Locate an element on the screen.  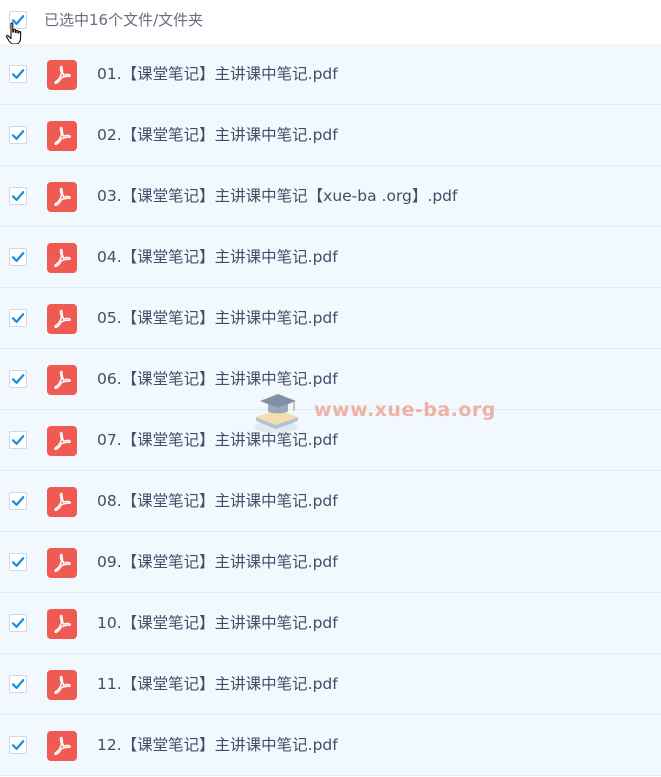
file-name: 10.【课堂笔记】主讲课中笔记.pdf is located at coordinates (217, 623).